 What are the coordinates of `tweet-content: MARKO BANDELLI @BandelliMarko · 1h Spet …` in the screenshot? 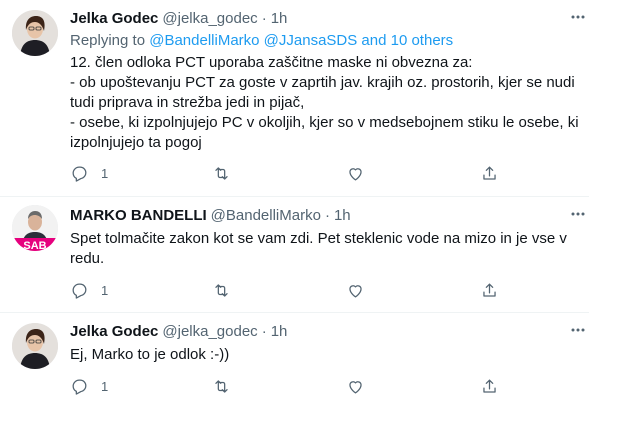 It's located at (329, 237).